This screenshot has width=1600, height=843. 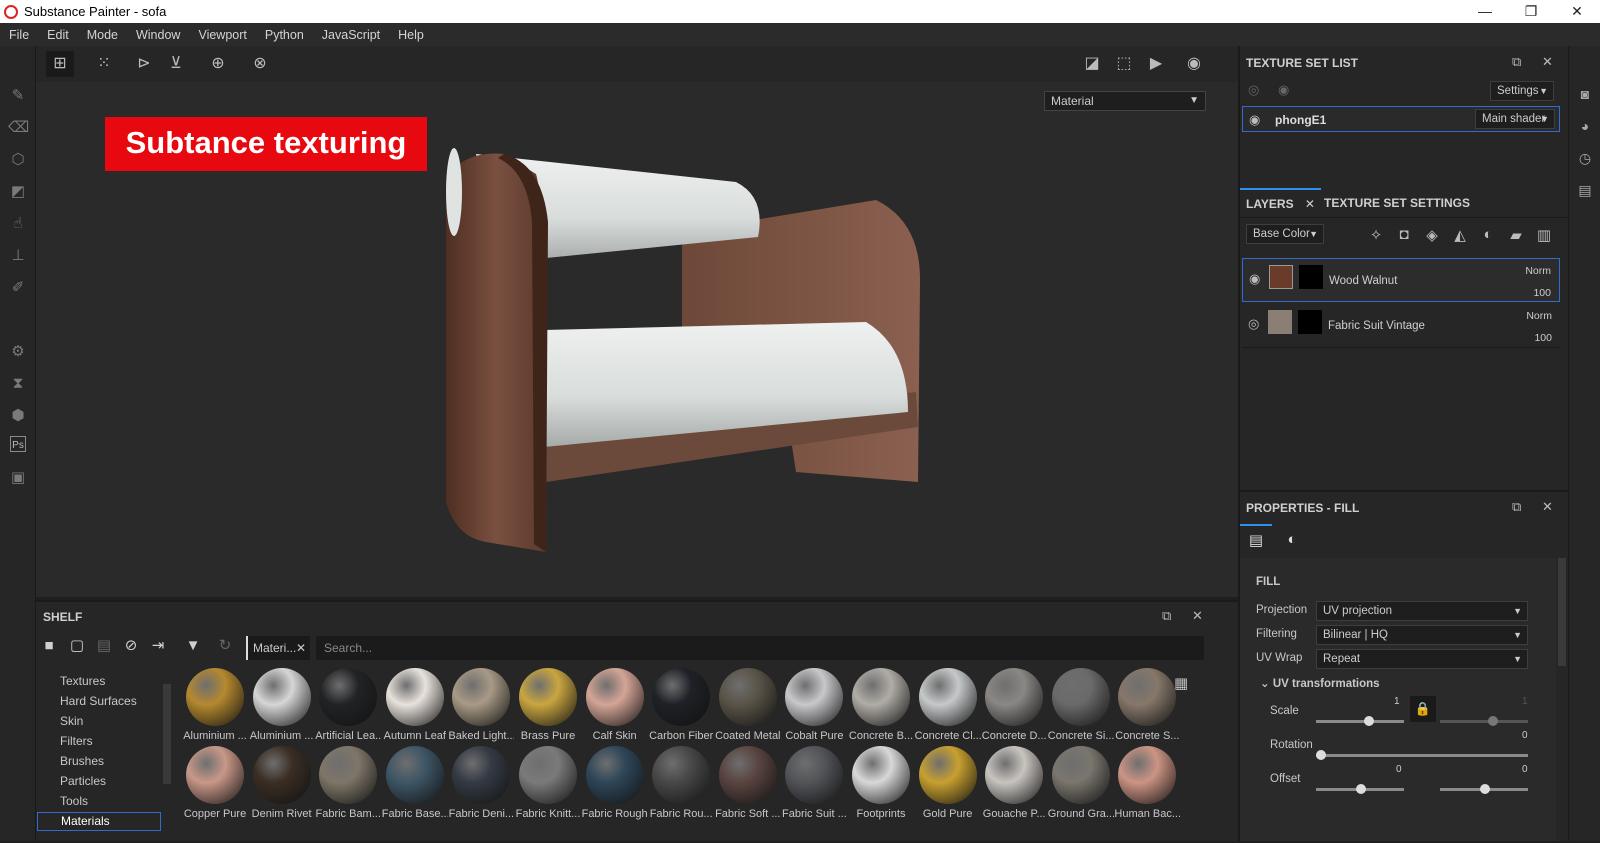 What do you see at coordinates (58, 35) in the screenshot?
I see `menu-edit: Edit` at bounding box center [58, 35].